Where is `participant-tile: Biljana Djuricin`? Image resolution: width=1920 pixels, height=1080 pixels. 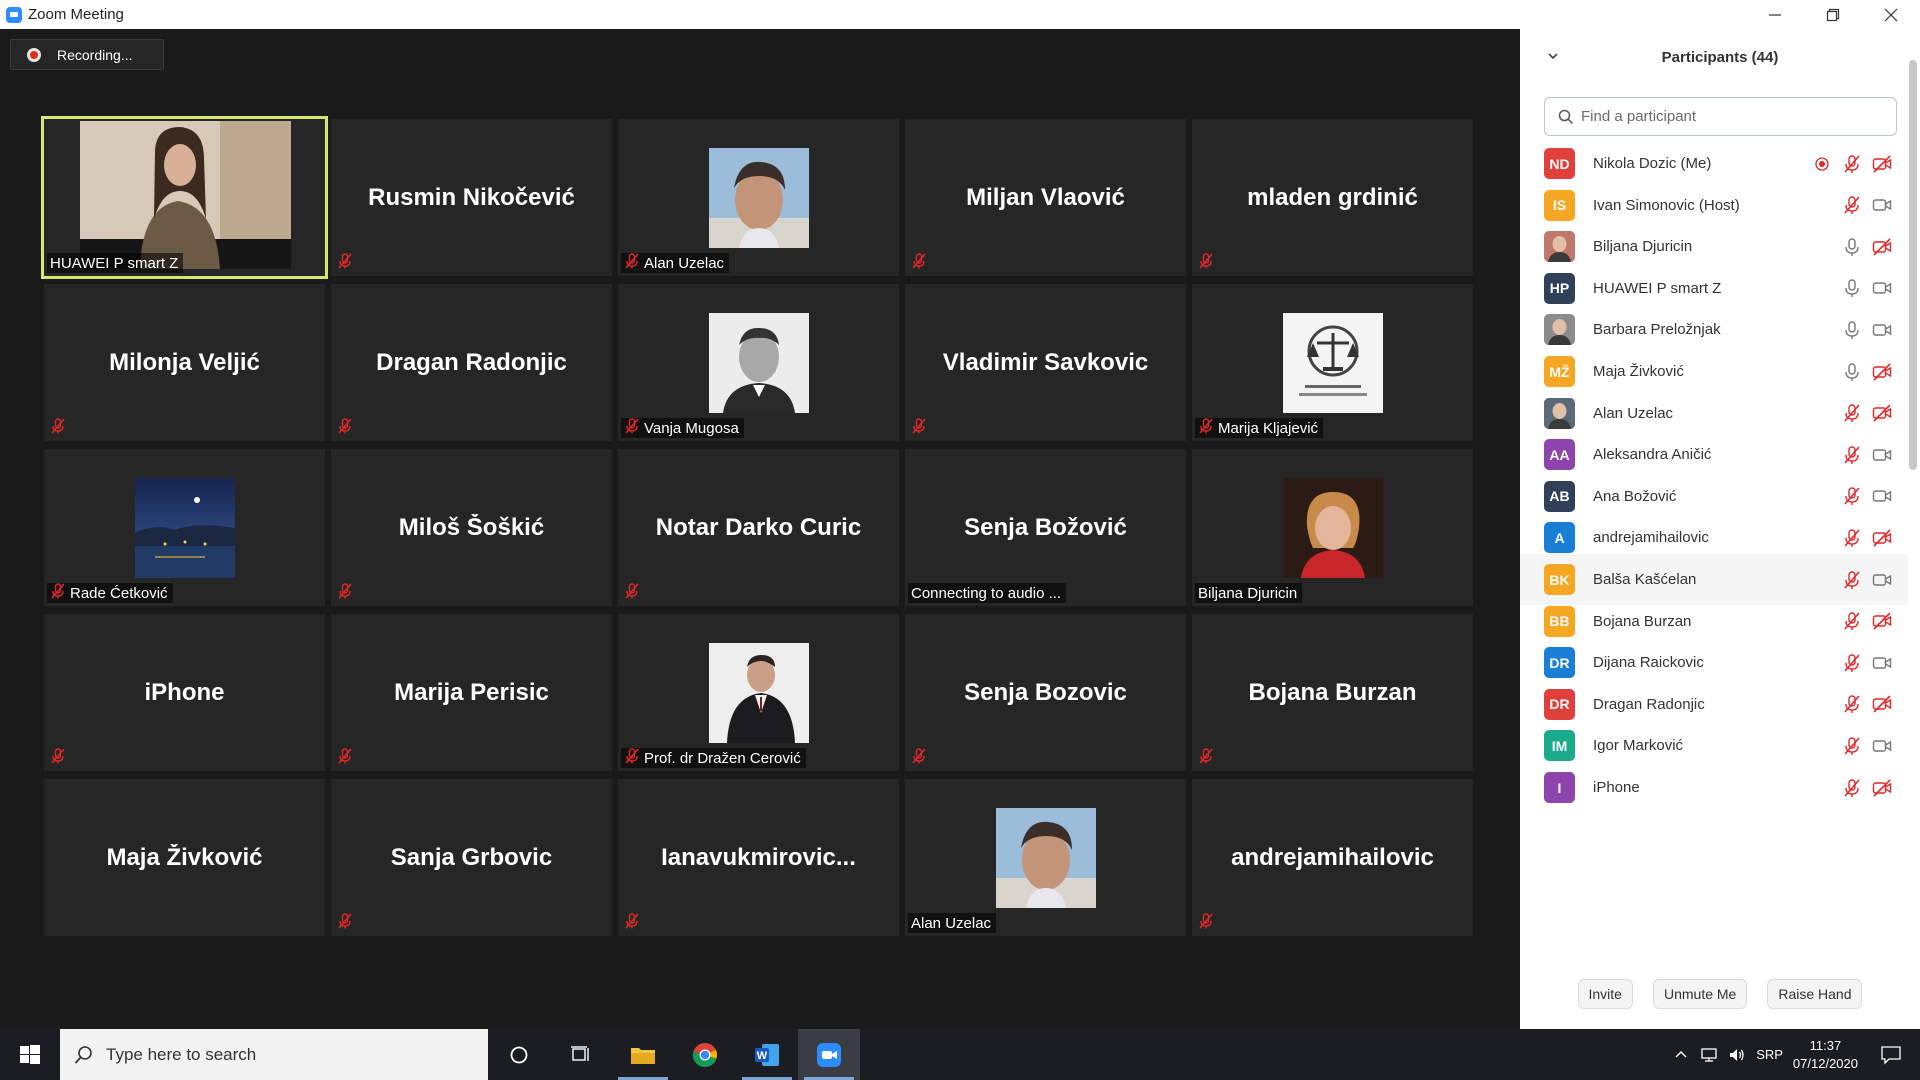 participant-tile: Biljana Djuricin is located at coordinates (1332, 527).